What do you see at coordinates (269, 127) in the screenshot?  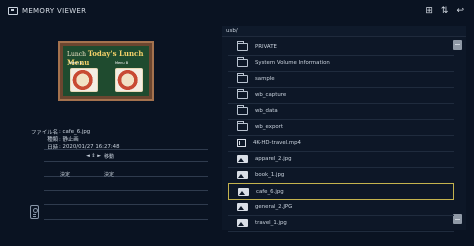 I see `file-name: wb_export` at bounding box center [269, 127].